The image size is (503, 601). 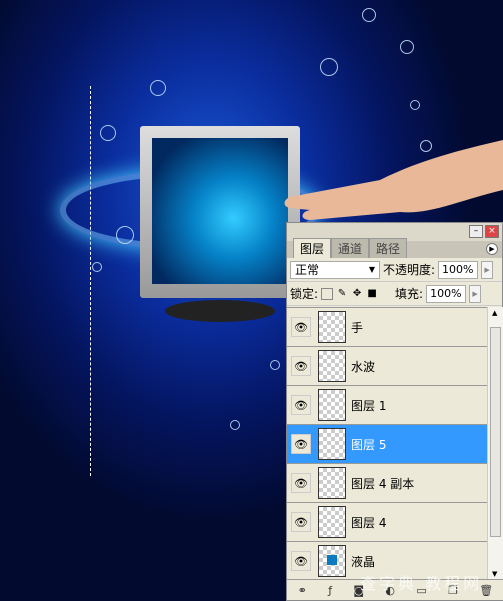 I want to click on blend-mode-value: 正常, so click(x=307, y=270).